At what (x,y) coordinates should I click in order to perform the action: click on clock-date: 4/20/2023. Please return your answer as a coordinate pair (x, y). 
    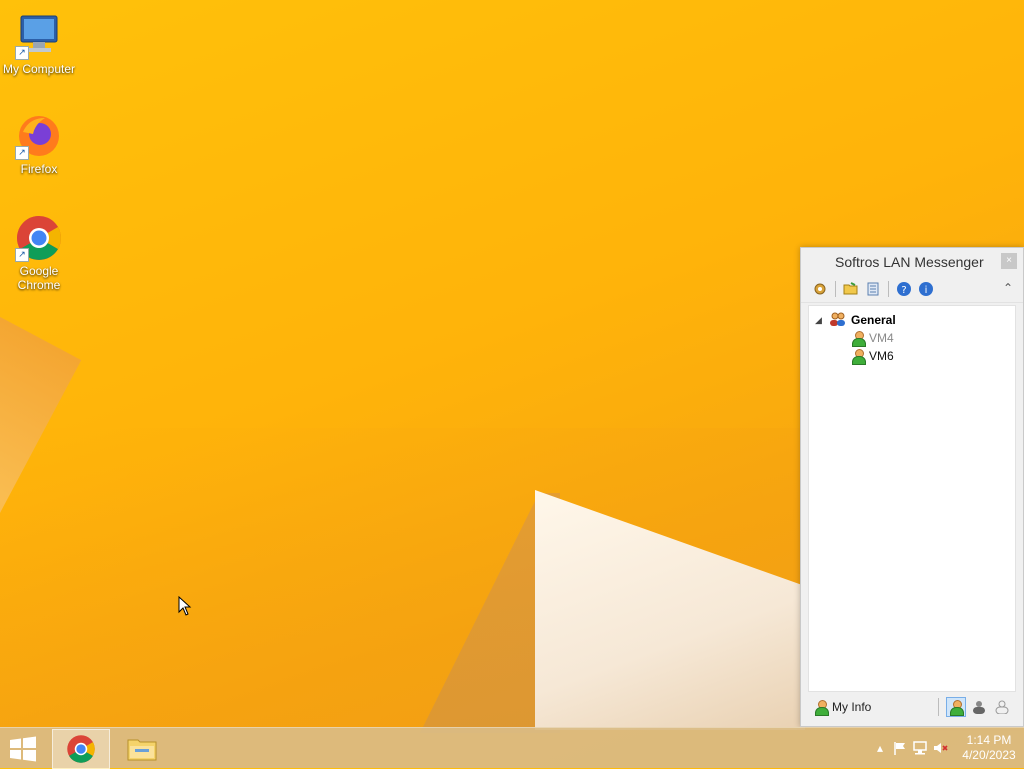
    Looking at the image, I should click on (989, 755).